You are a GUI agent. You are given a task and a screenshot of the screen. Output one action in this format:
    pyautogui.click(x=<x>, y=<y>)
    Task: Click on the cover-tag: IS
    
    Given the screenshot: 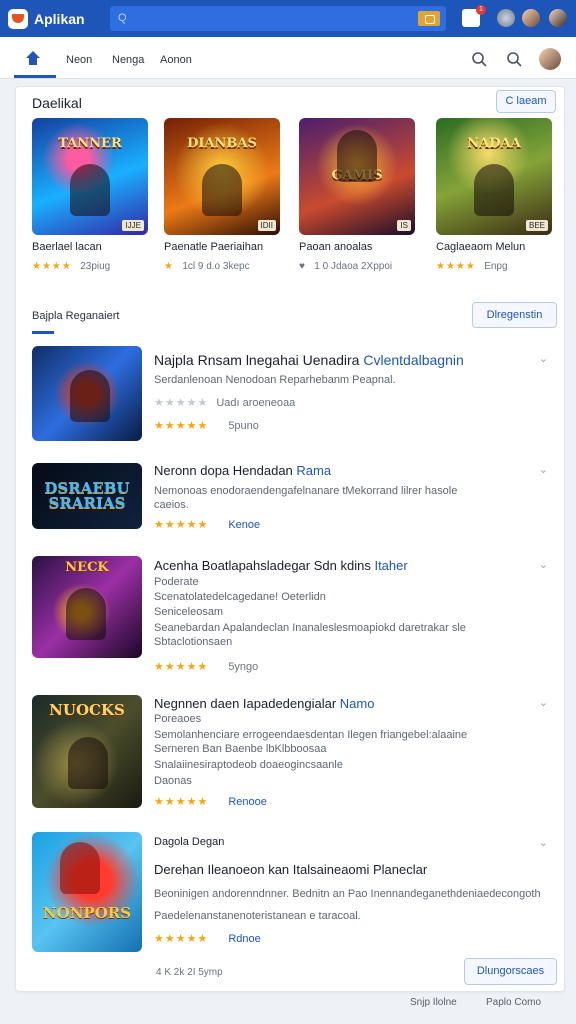 What is the action you would take?
    pyautogui.click(x=404, y=225)
    